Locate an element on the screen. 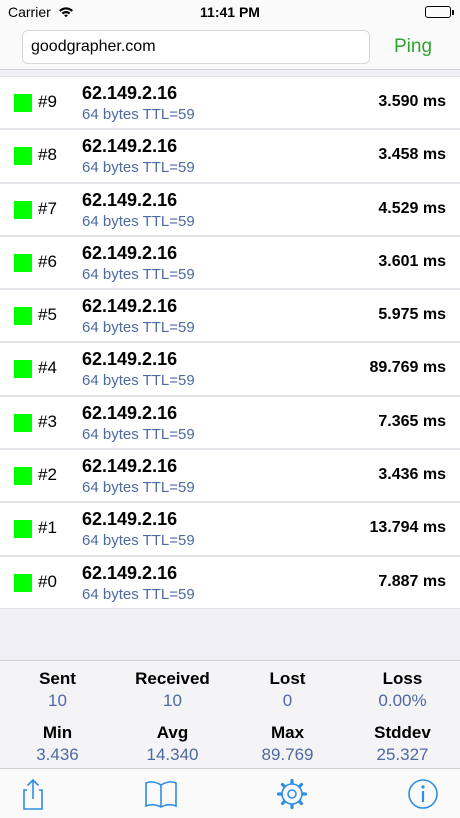  ping-result-row: #5 62.149.2.16 64 bytes TTL=59 5.975 ms is located at coordinates (230, 316).